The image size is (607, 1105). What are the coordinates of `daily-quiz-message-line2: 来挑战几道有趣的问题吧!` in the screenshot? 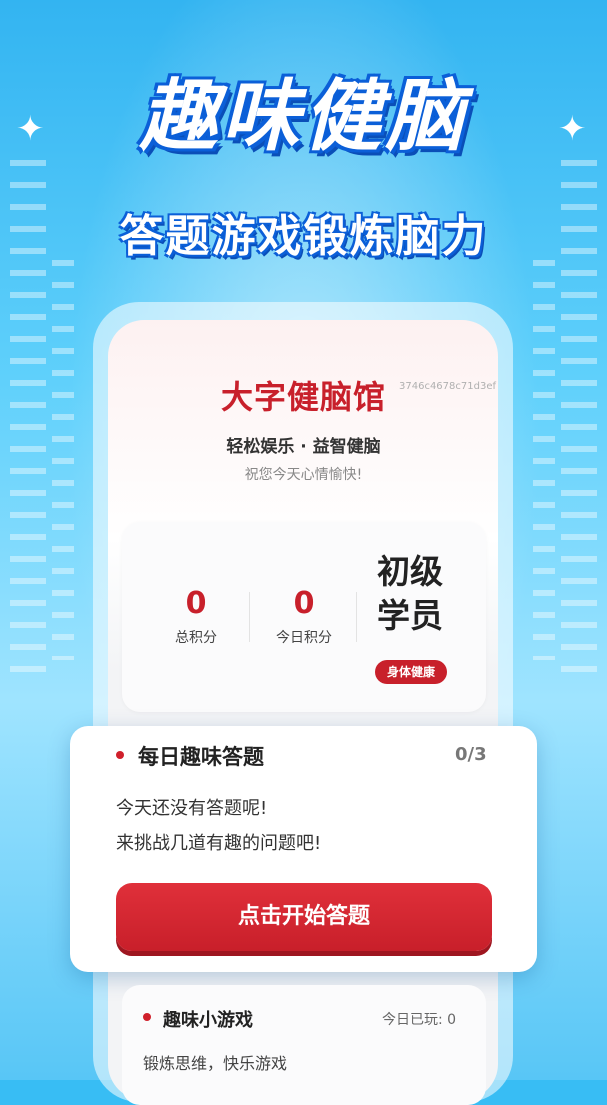 It's located at (219, 843).